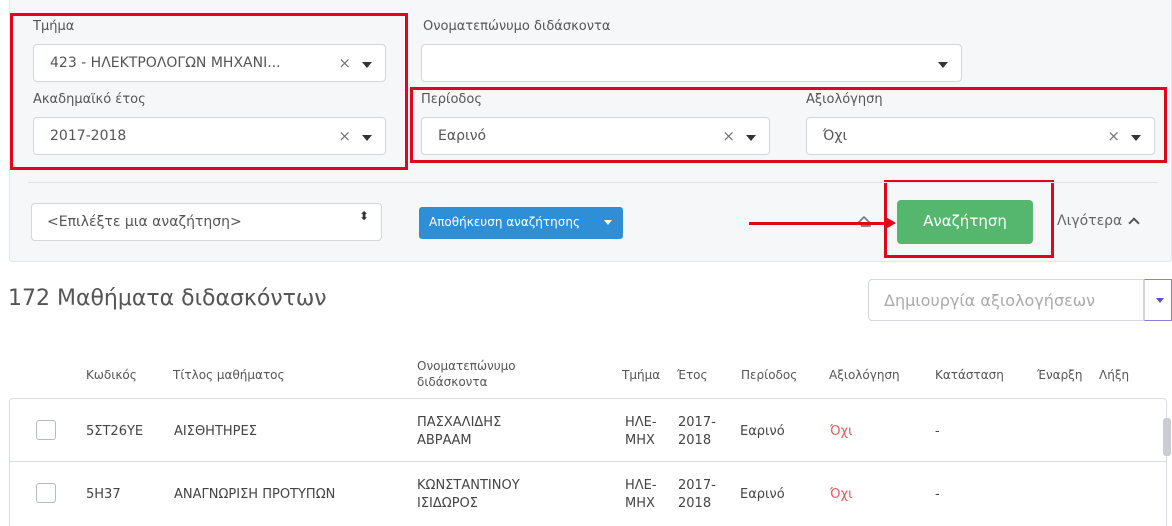 This screenshot has height=526, width=1172. Describe the element at coordinates (1114, 375) in the screenshot. I see `column-header-end: Λήξη` at that location.